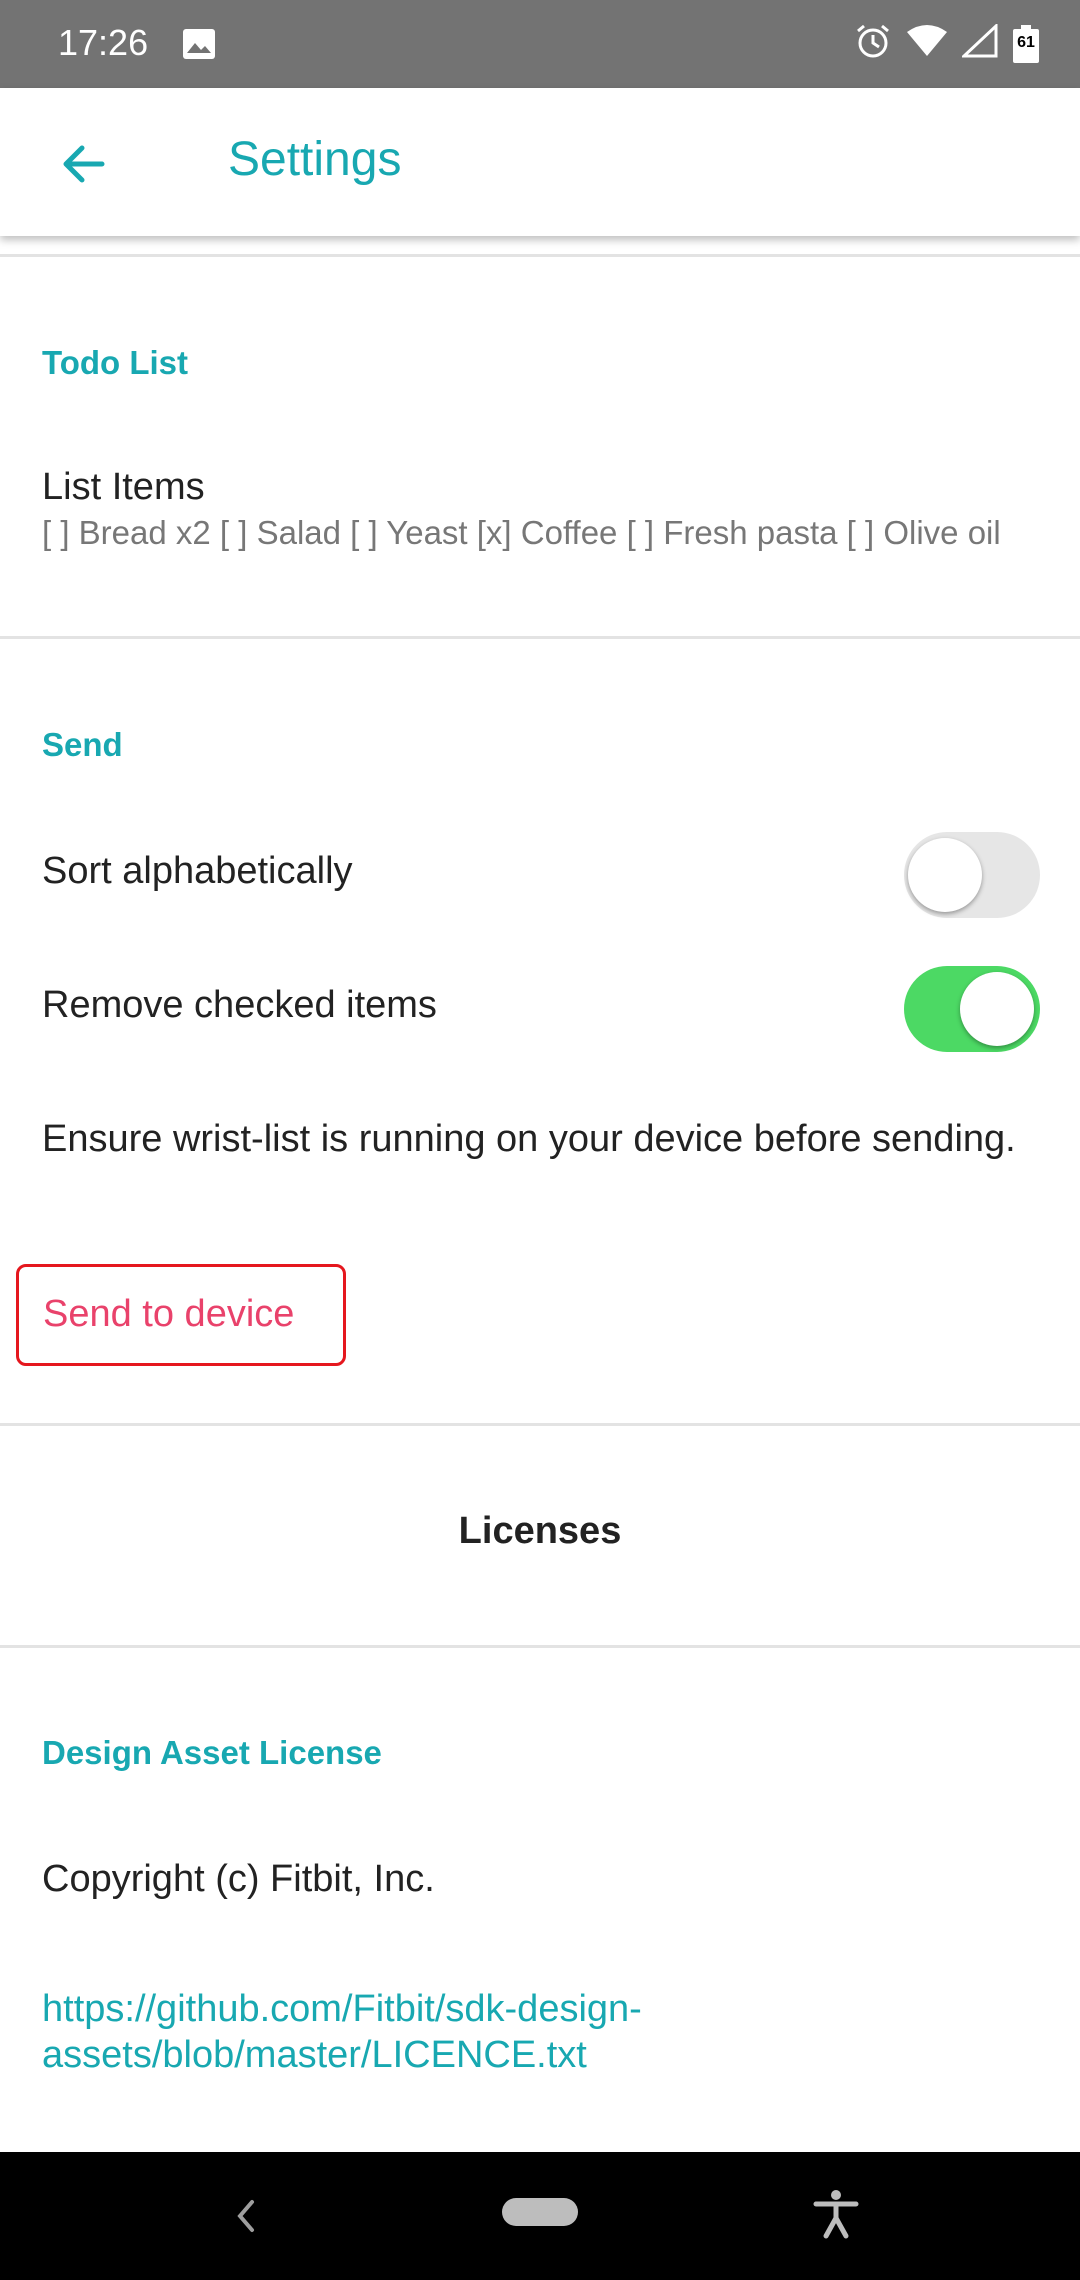 The width and height of the screenshot is (1080, 2280). I want to click on battery-icon: 61, so click(1026, 44).